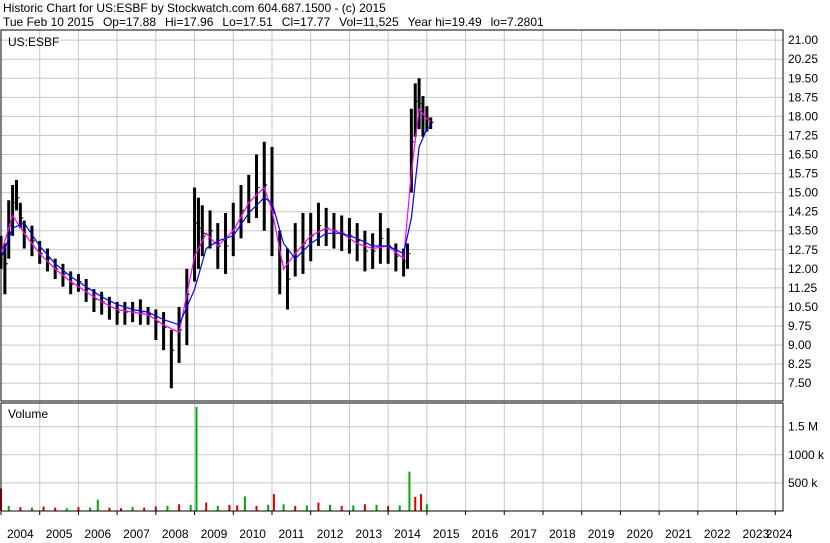 The height and width of the screenshot is (543, 830). What do you see at coordinates (803, 59) in the screenshot?
I see `price-tick-label: 20.25` at bounding box center [803, 59].